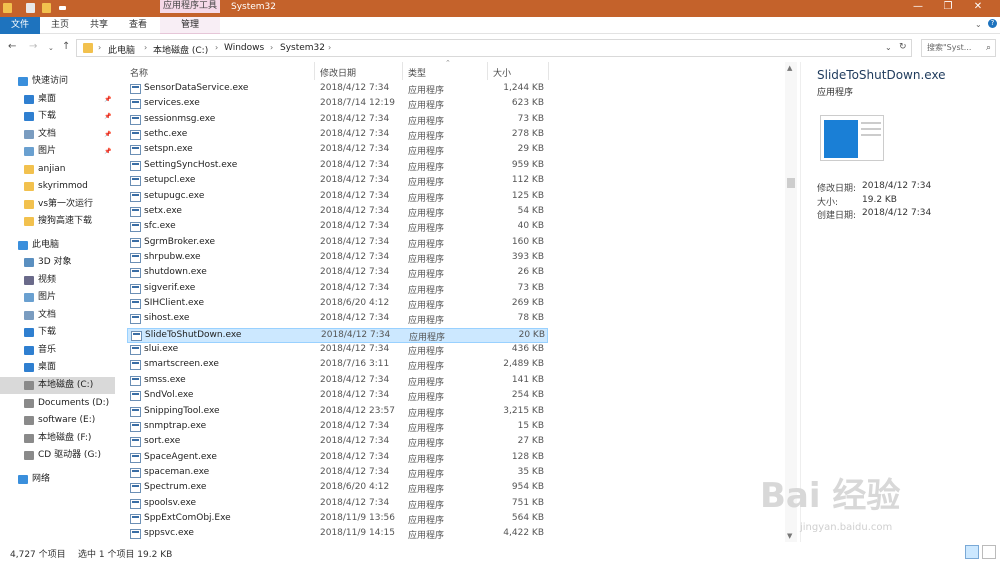  I want to click on sidebar-item: 下载, so click(57, 332).